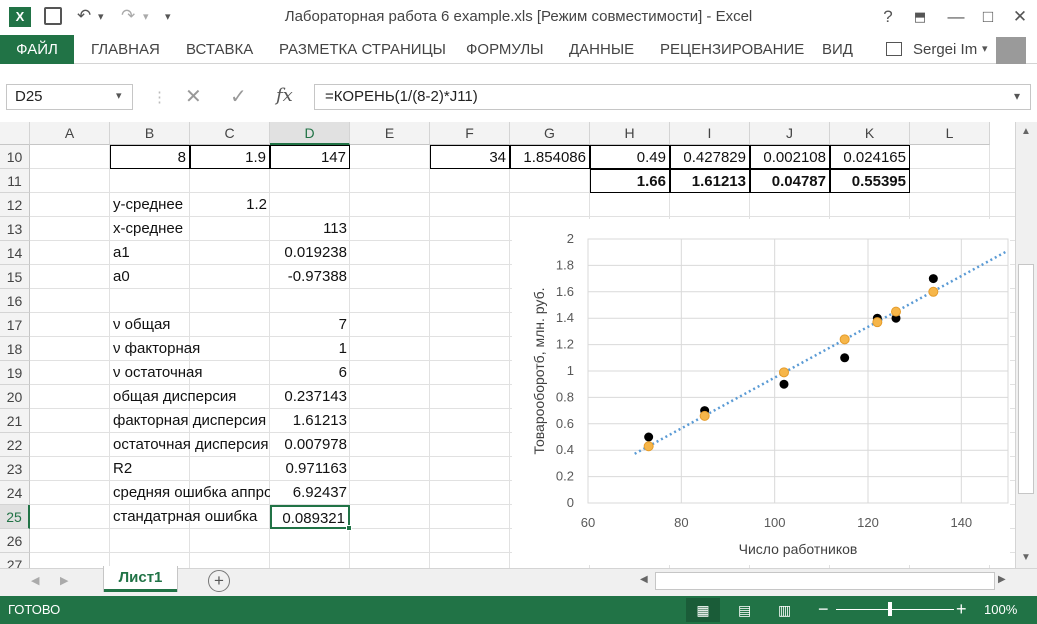  I want to click on page-layout-view-icon: ▤, so click(744, 610).